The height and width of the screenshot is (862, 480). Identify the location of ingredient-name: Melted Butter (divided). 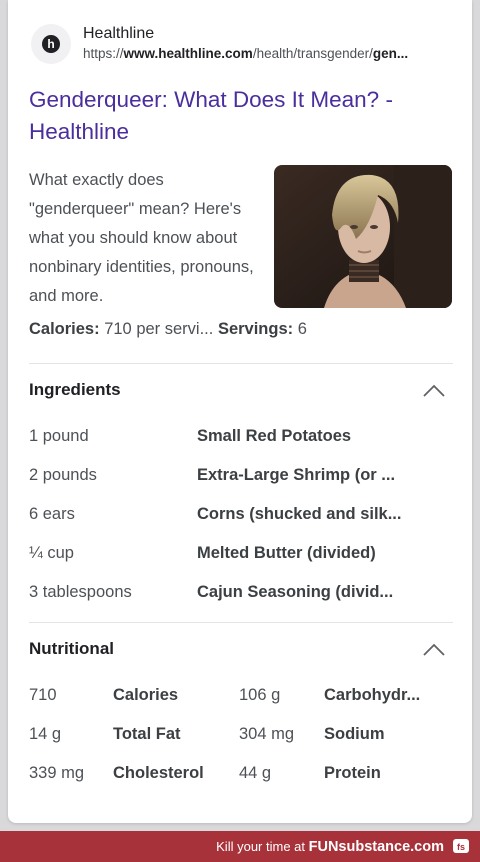
(286, 553).